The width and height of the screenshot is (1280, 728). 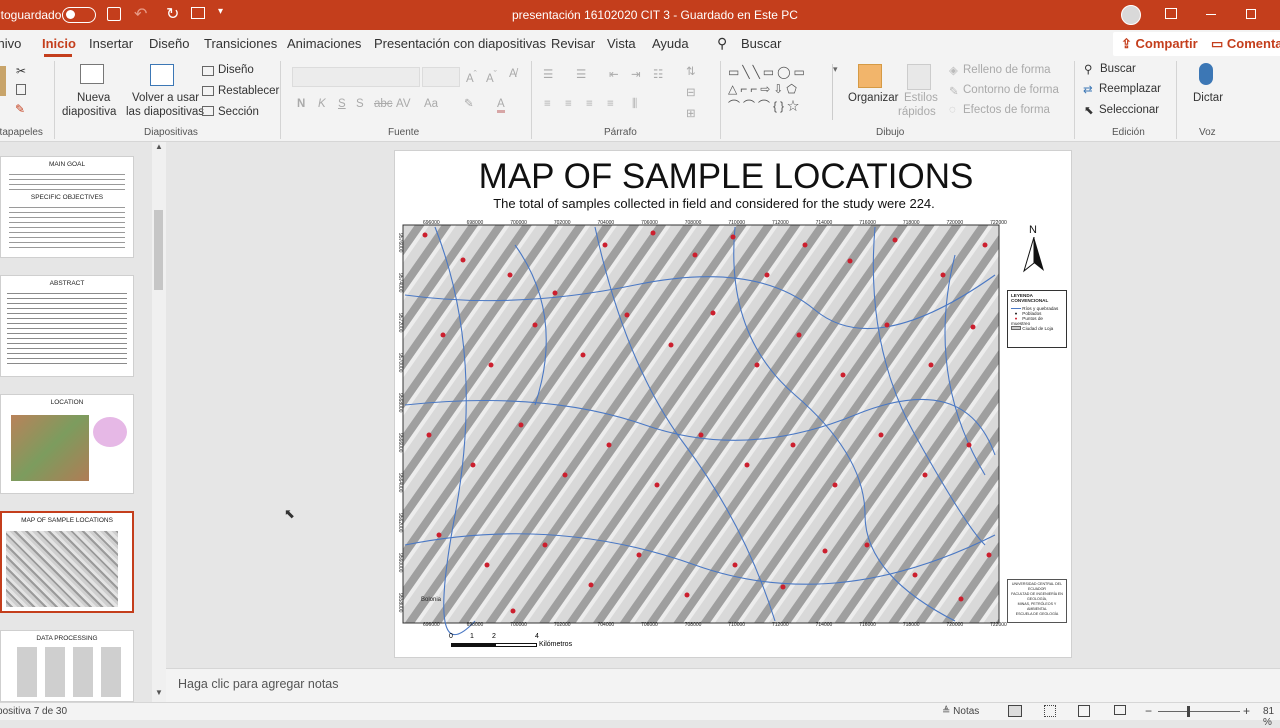 What do you see at coordinates (240, 43) in the screenshot?
I see `tab-transiciones: Transiciones` at bounding box center [240, 43].